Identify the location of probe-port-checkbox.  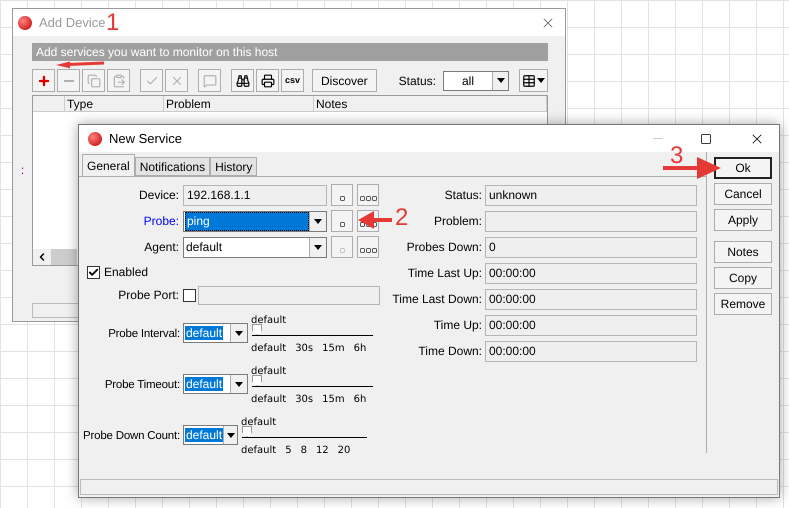
(189, 295).